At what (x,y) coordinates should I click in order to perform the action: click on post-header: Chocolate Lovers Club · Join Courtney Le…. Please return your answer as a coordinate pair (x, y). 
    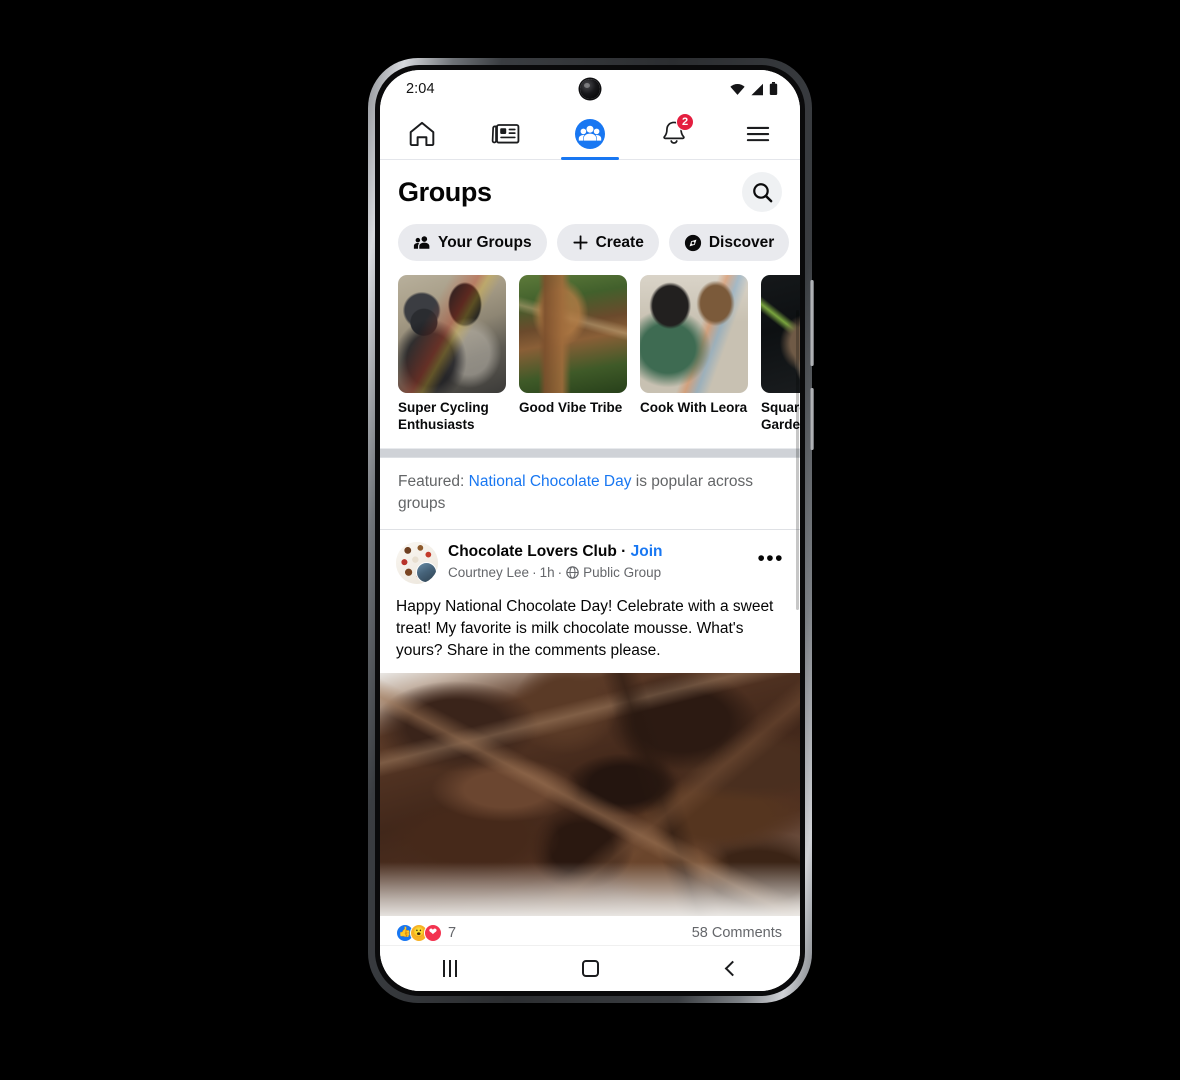
    Looking at the image, I should click on (590, 562).